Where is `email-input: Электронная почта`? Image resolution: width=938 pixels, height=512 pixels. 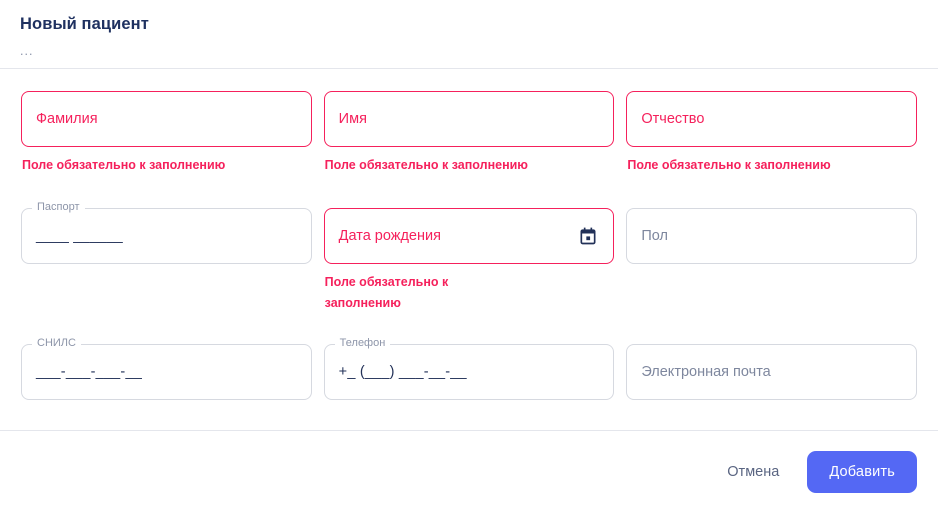
email-input: Электронная почта is located at coordinates (772, 372).